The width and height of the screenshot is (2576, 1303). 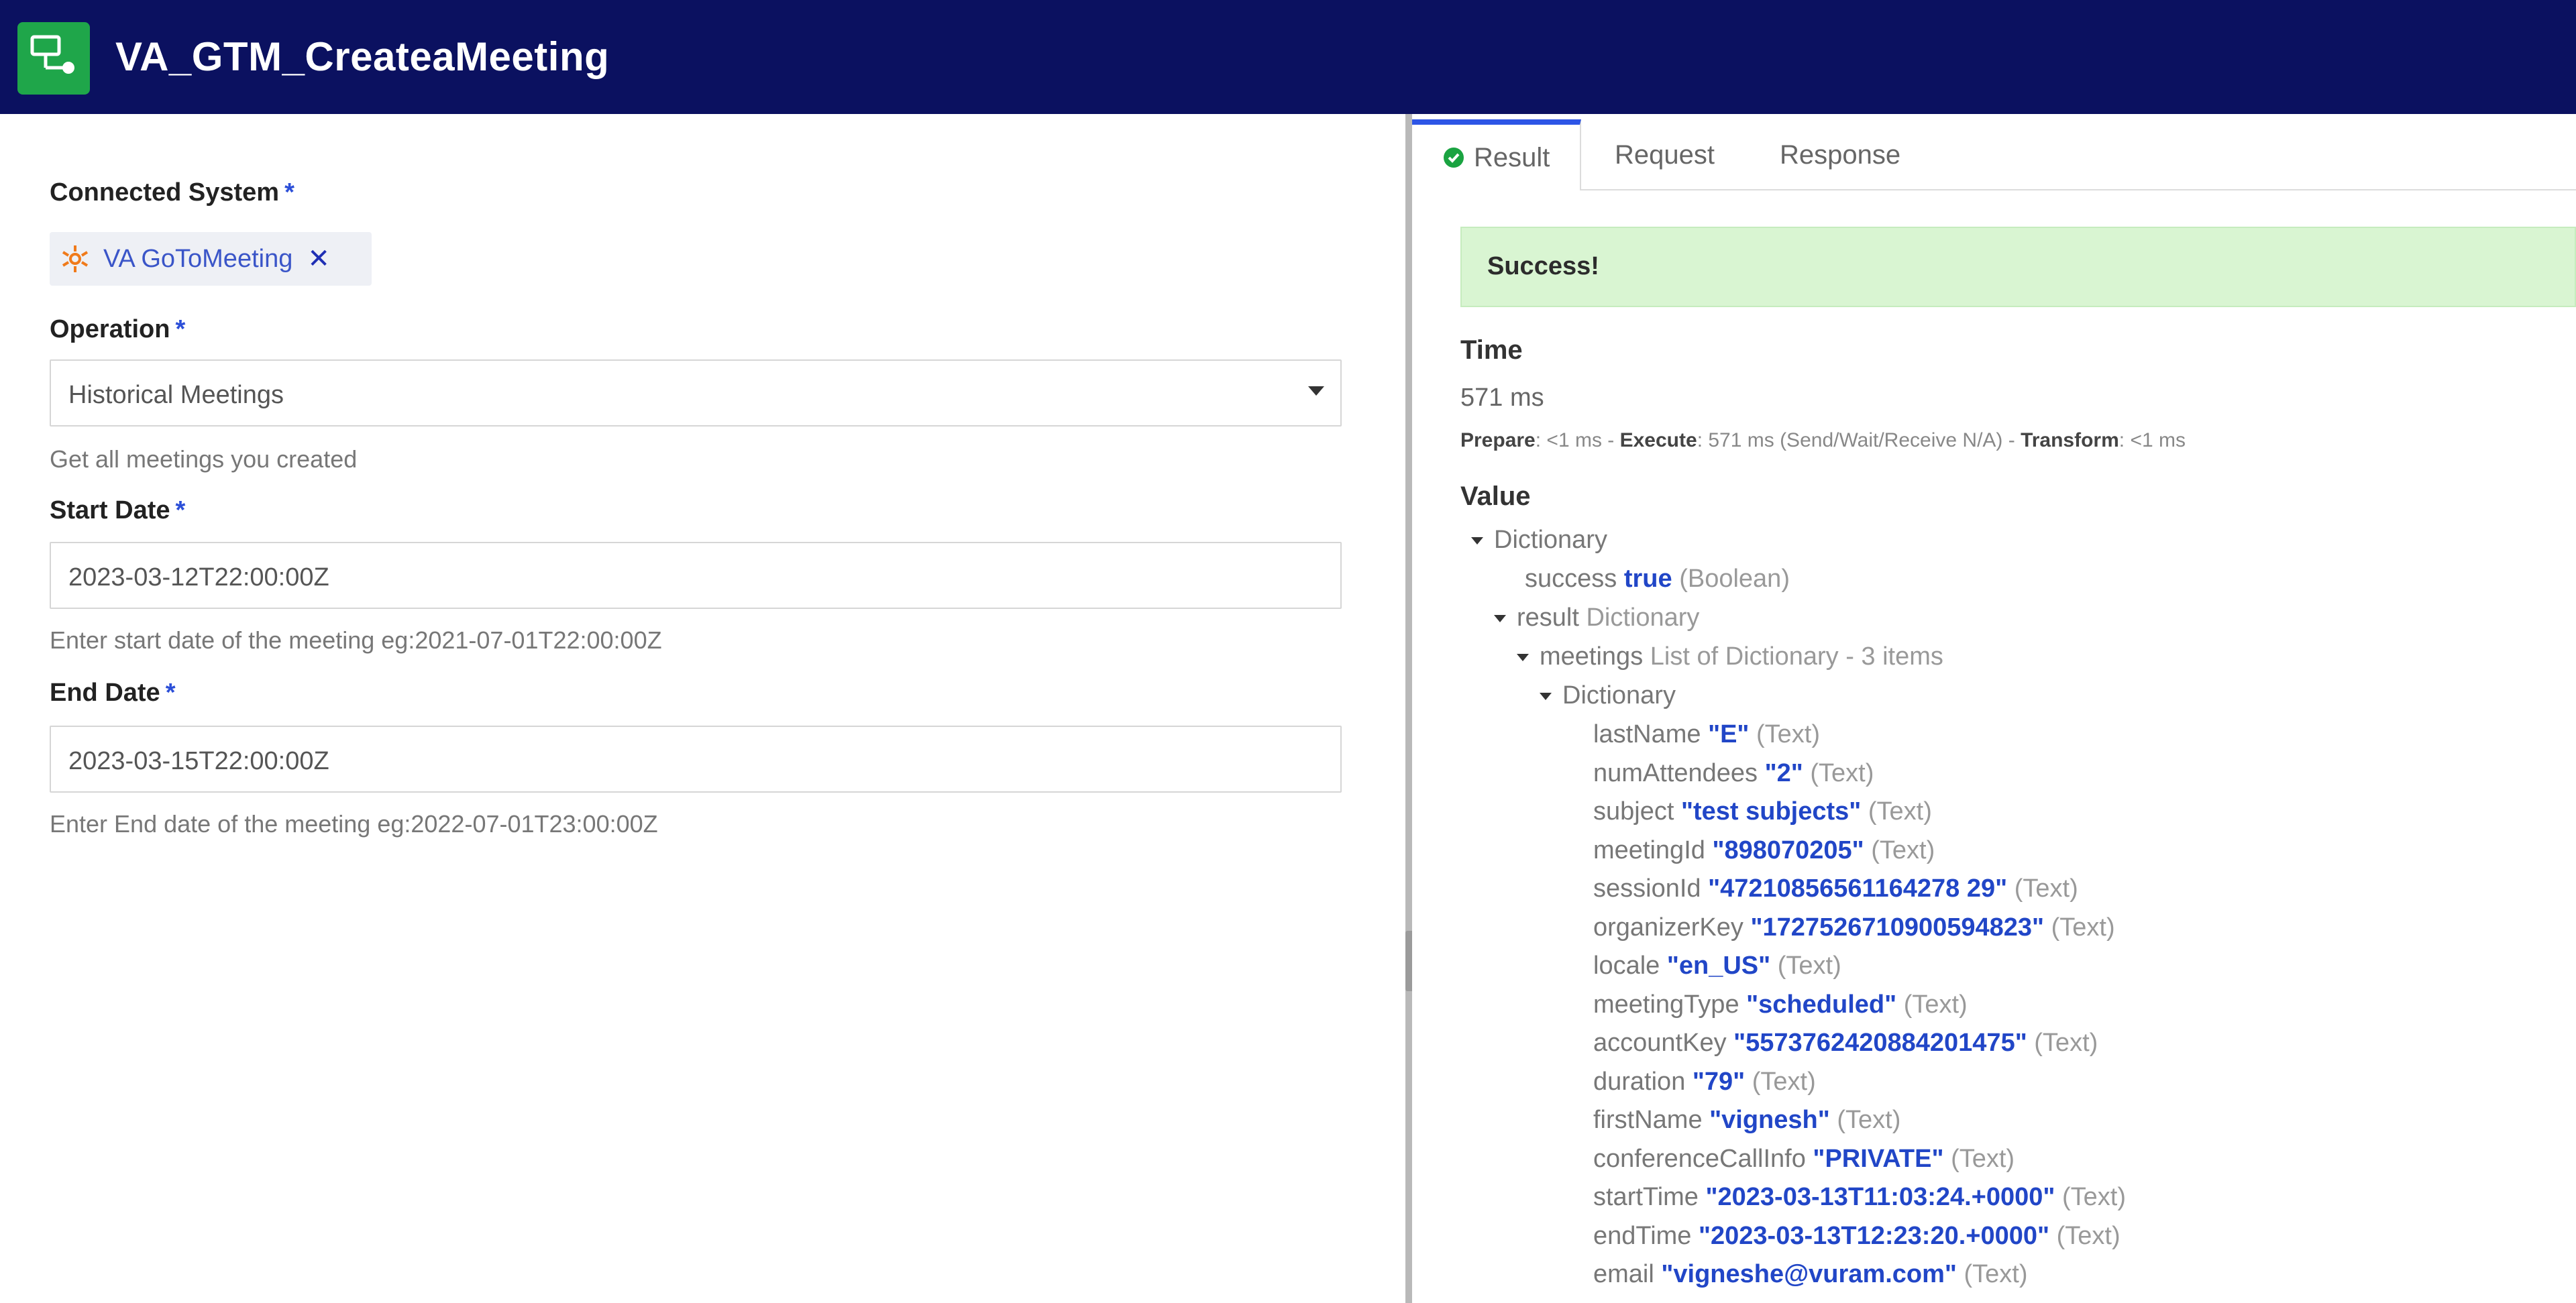 I want to click on tree-root-label: Dictionary, so click(x=1550, y=540).